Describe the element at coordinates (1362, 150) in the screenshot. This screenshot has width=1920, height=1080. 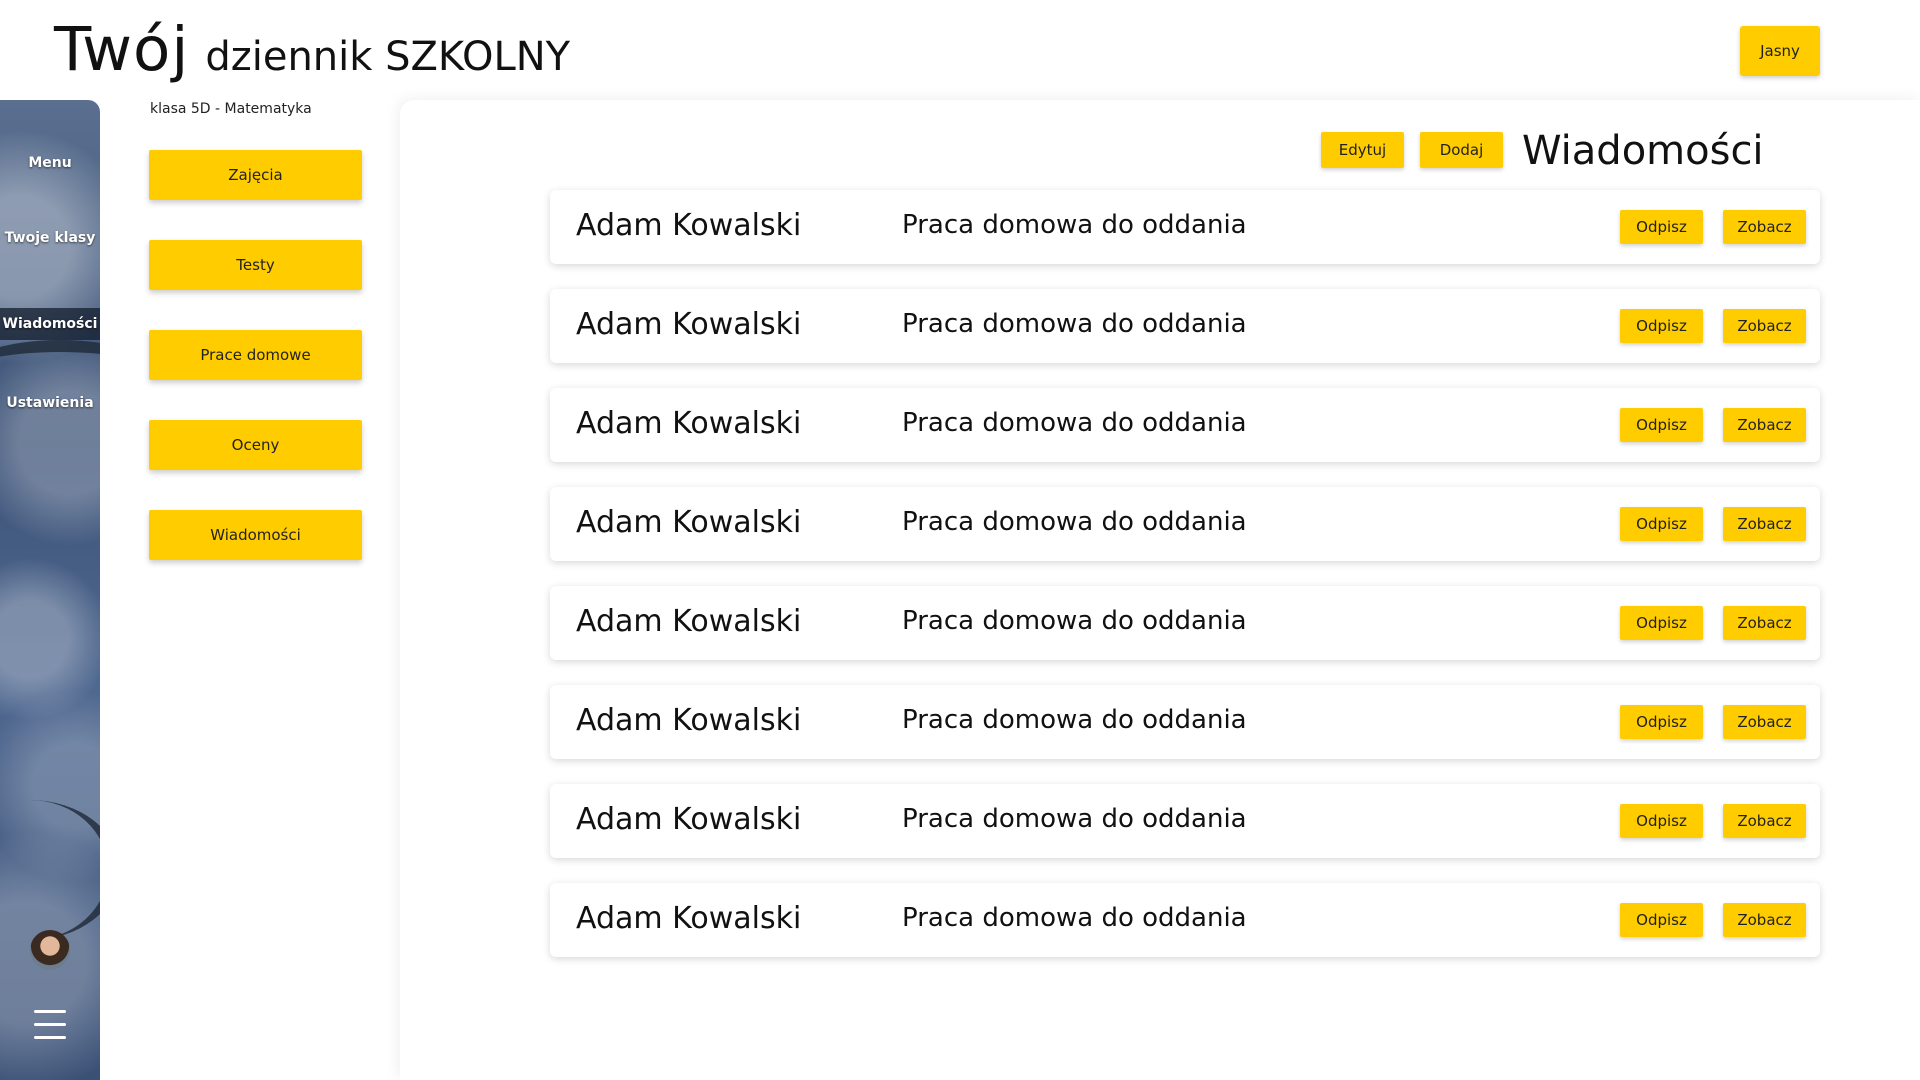
I see `edit-button: Edytuj` at that location.